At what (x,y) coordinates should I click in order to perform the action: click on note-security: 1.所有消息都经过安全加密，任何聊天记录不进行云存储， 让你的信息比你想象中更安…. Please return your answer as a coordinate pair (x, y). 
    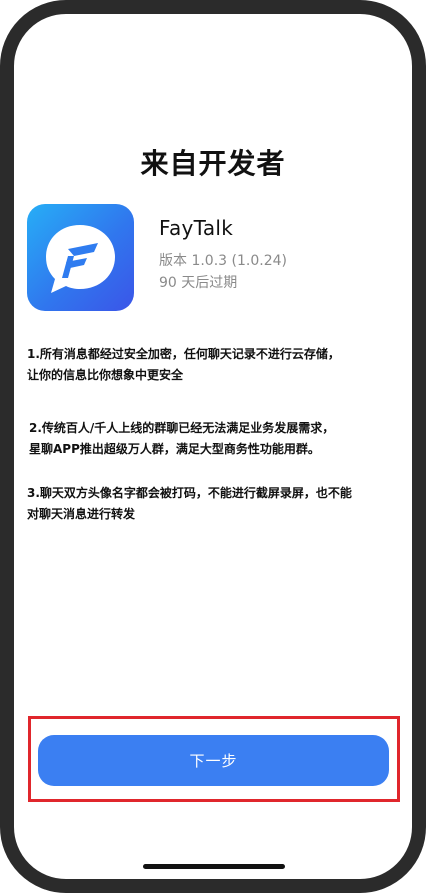
    Looking at the image, I should click on (183, 364).